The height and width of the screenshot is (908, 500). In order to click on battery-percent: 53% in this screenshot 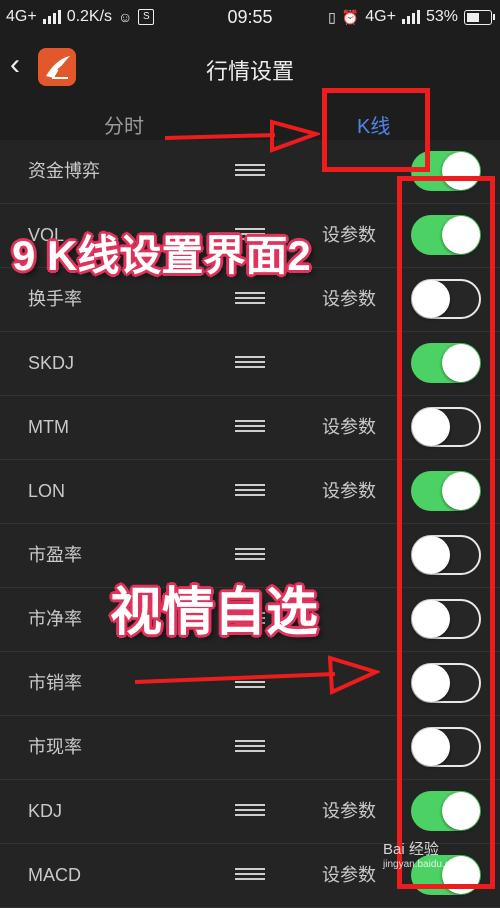, I will do `click(441, 16)`.